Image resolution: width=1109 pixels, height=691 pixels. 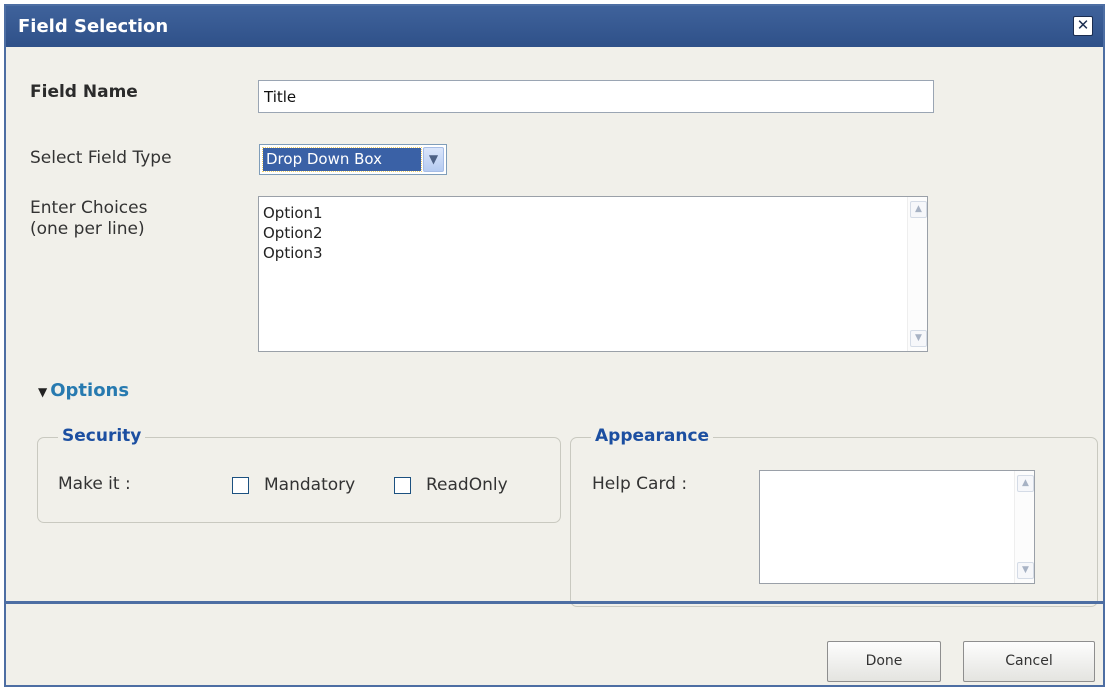 I want to click on make-it-label: Make it :, so click(x=94, y=484).